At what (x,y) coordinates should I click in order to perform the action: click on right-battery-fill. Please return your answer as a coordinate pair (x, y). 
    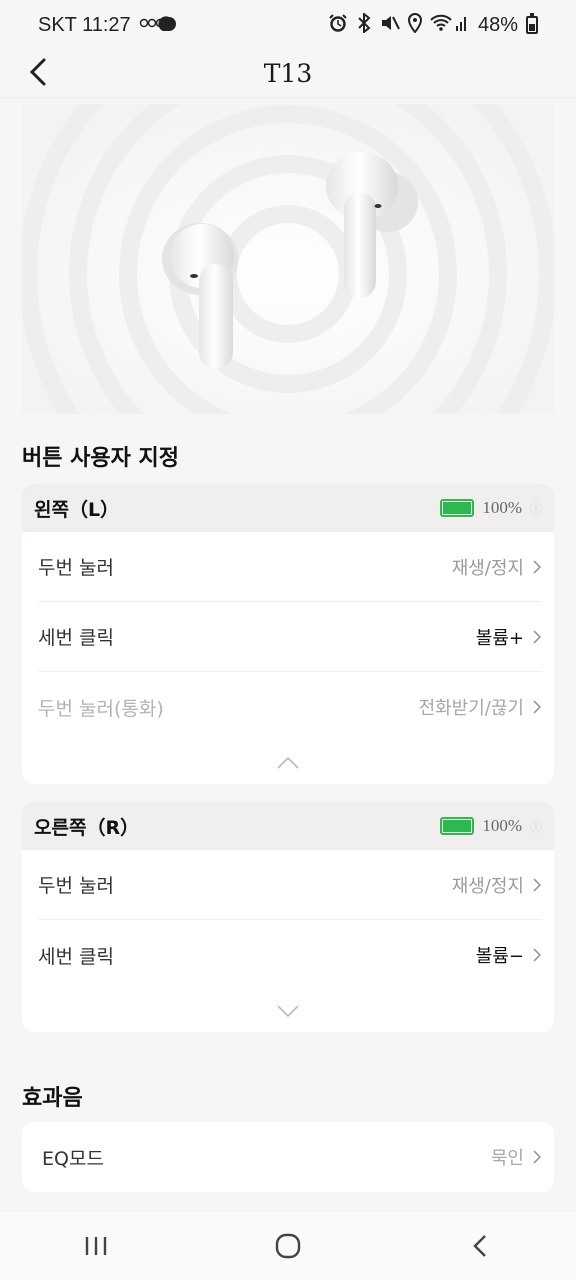
    Looking at the image, I should click on (457, 826).